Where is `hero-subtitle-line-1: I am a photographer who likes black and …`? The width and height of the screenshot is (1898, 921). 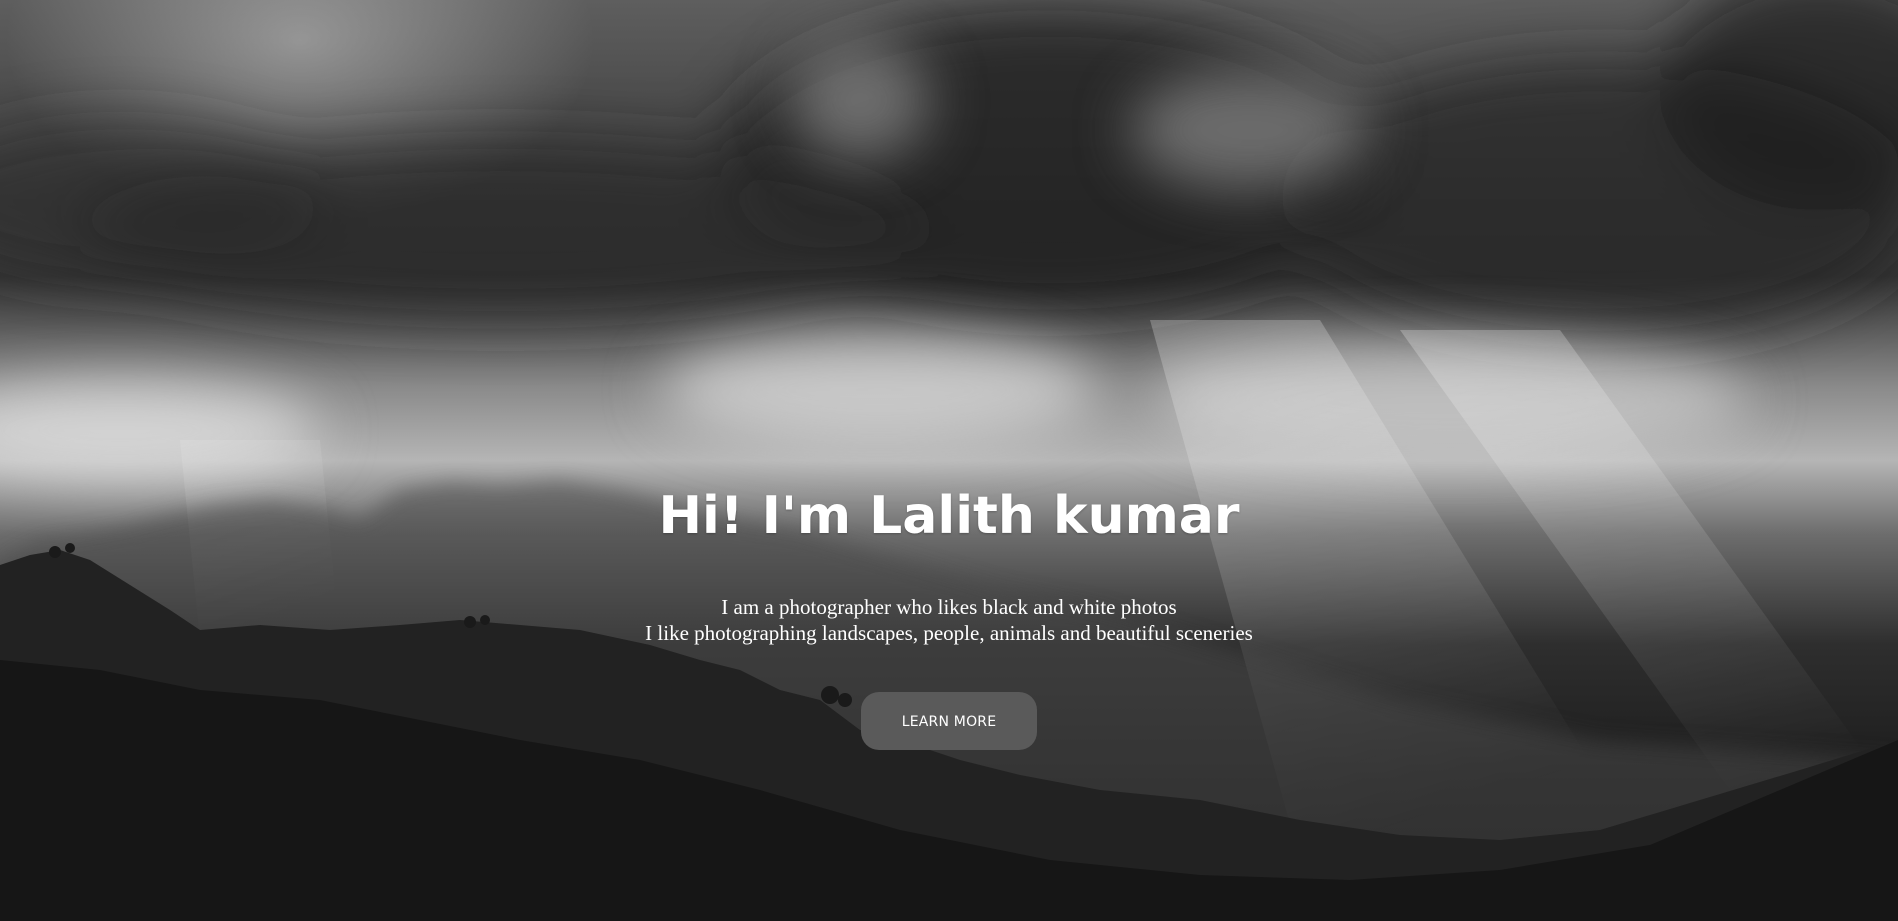
hero-subtitle-line-1: I am a photographer who likes black and … is located at coordinates (949, 607).